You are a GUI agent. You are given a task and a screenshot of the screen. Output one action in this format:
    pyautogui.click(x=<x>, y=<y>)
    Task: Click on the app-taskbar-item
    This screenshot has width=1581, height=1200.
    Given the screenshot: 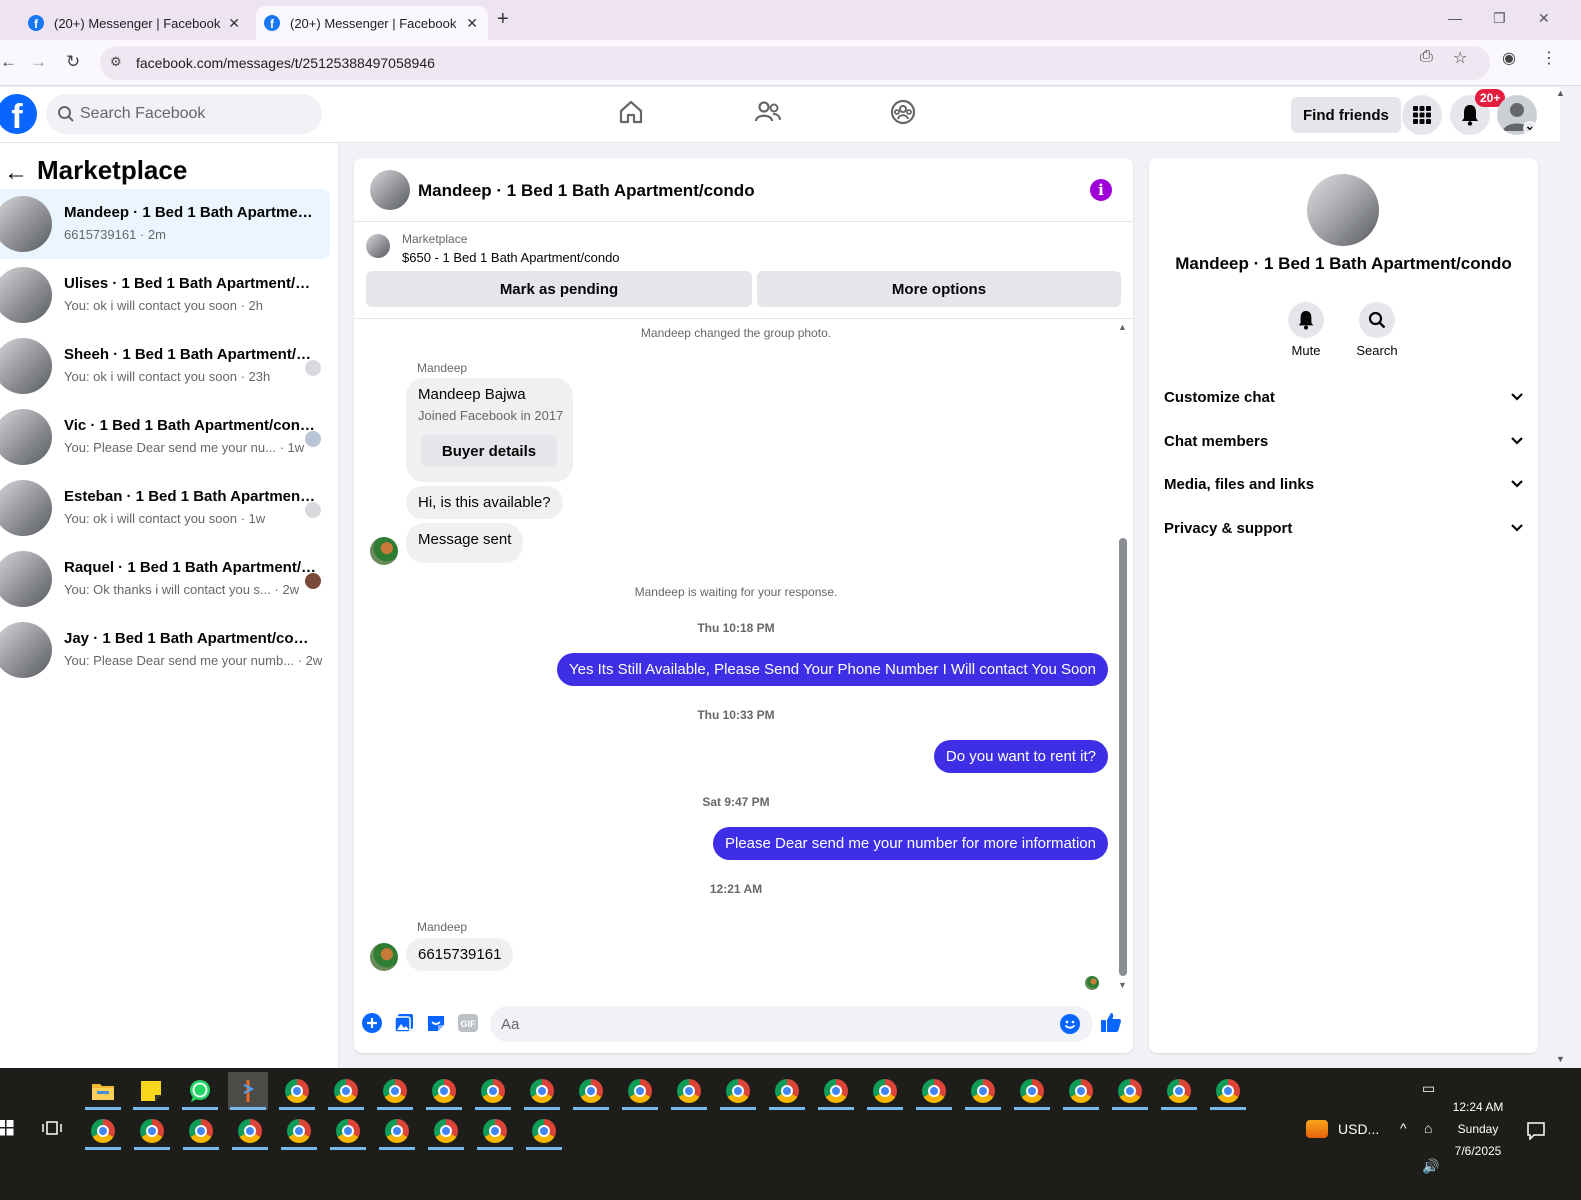 What is the action you would take?
    pyautogui.click(x=248, y=1091)
    